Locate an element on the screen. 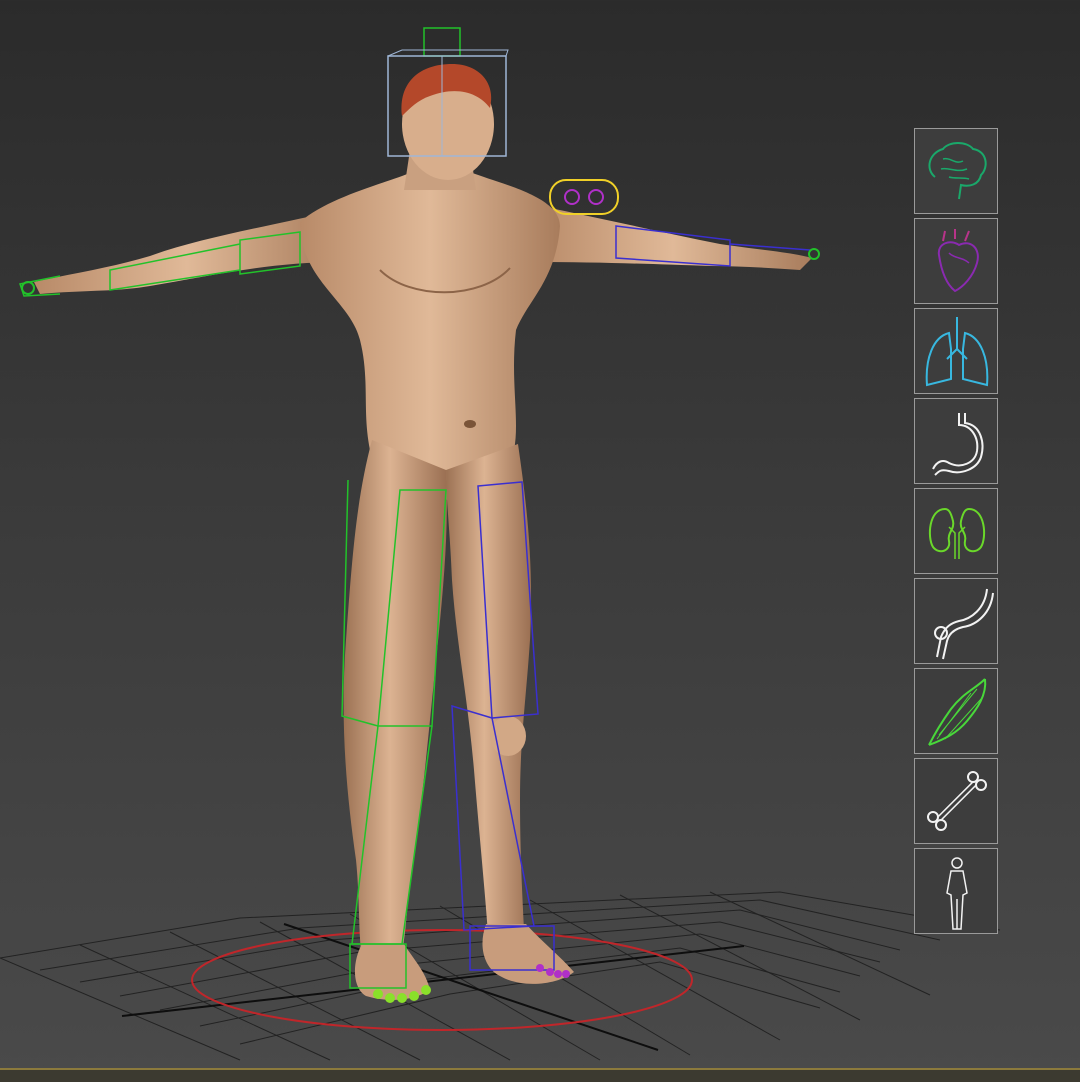  grid-axis-x is located at coordinates (433, 981).